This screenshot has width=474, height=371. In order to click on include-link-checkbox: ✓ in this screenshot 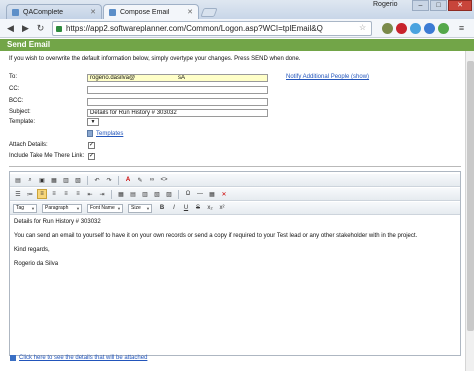, I will do `click(91, 156)`.